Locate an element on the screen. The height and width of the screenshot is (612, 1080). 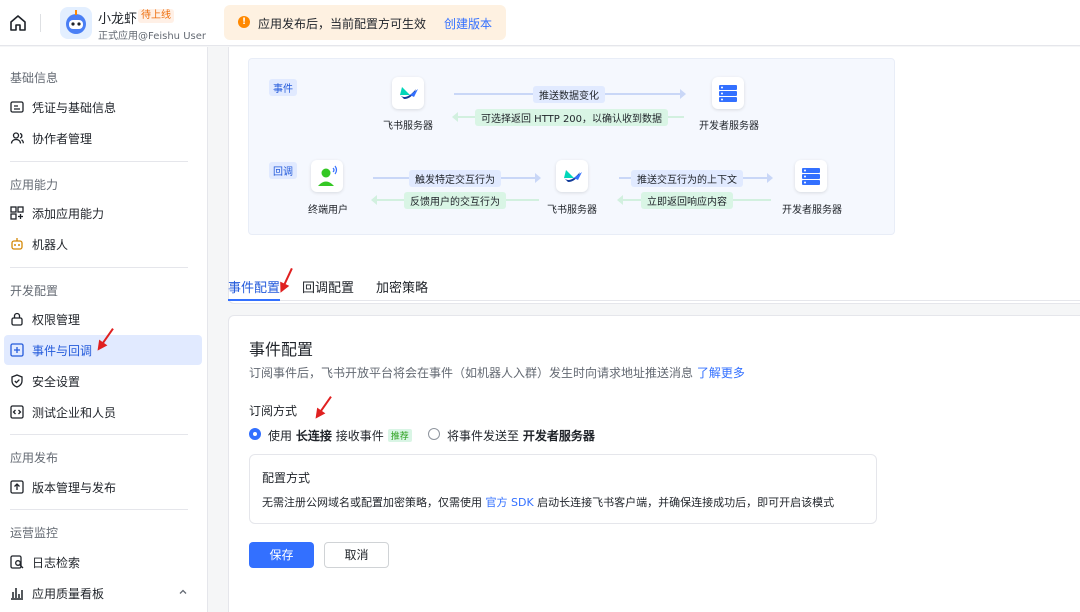
end-user-label: 终端用户 is located at coordinates (328, 210).